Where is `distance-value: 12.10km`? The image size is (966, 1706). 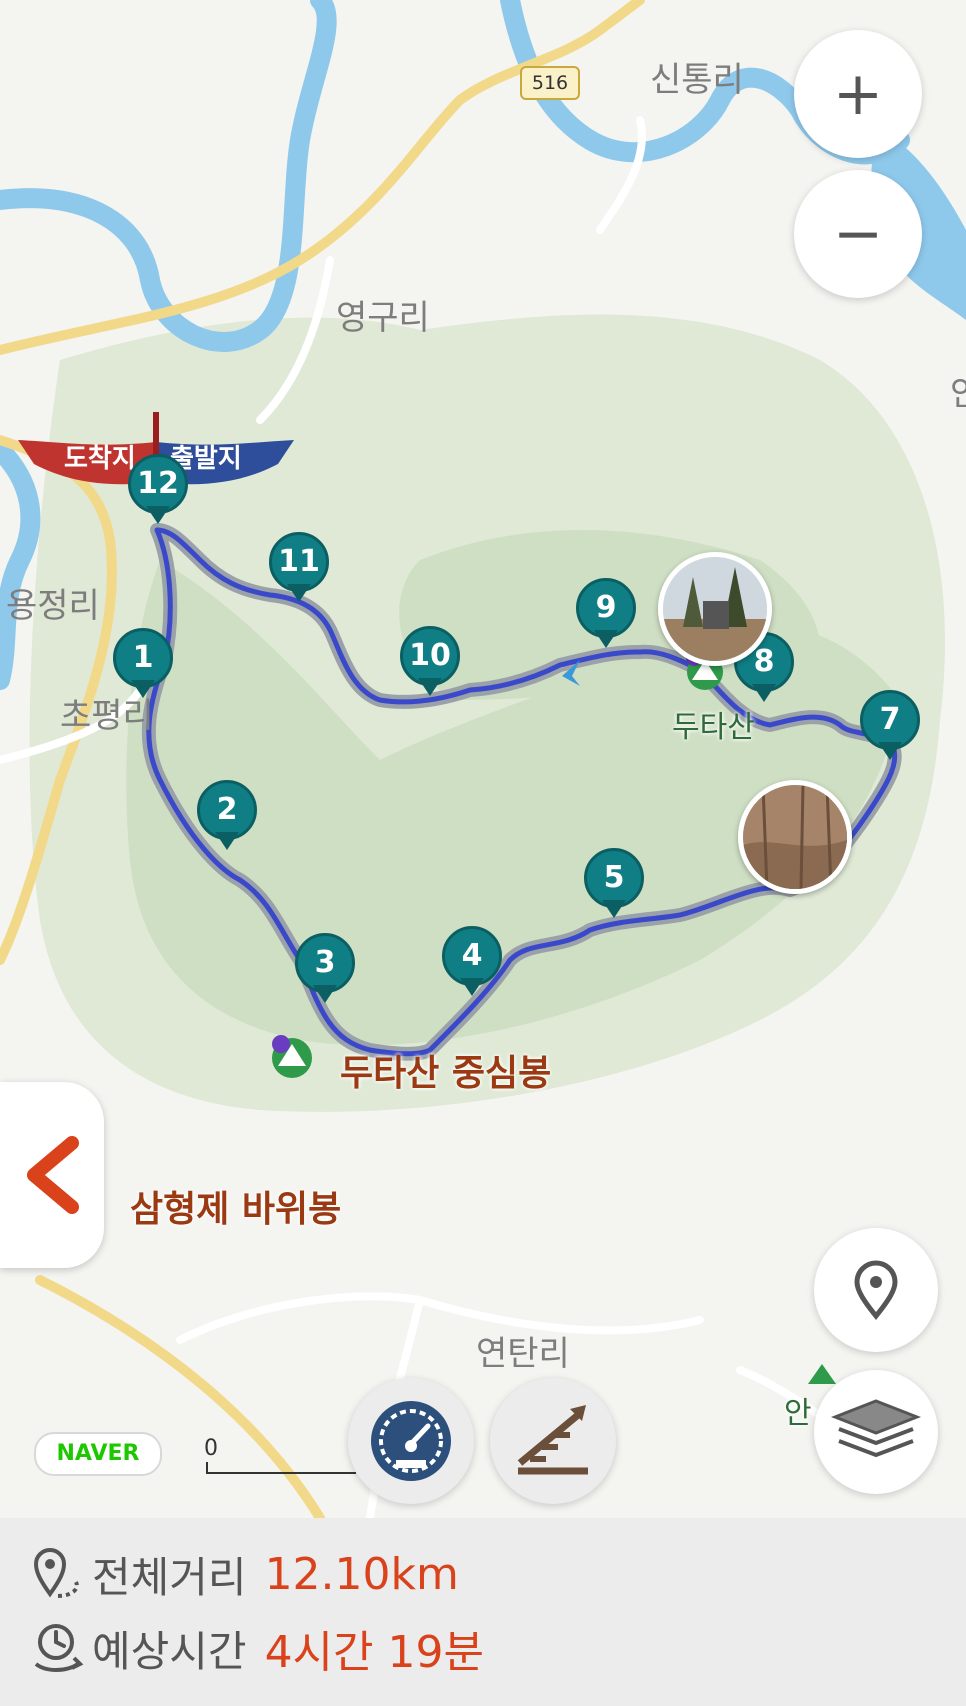 distance-value: 12.10km is located at coordinates (361, 1574).